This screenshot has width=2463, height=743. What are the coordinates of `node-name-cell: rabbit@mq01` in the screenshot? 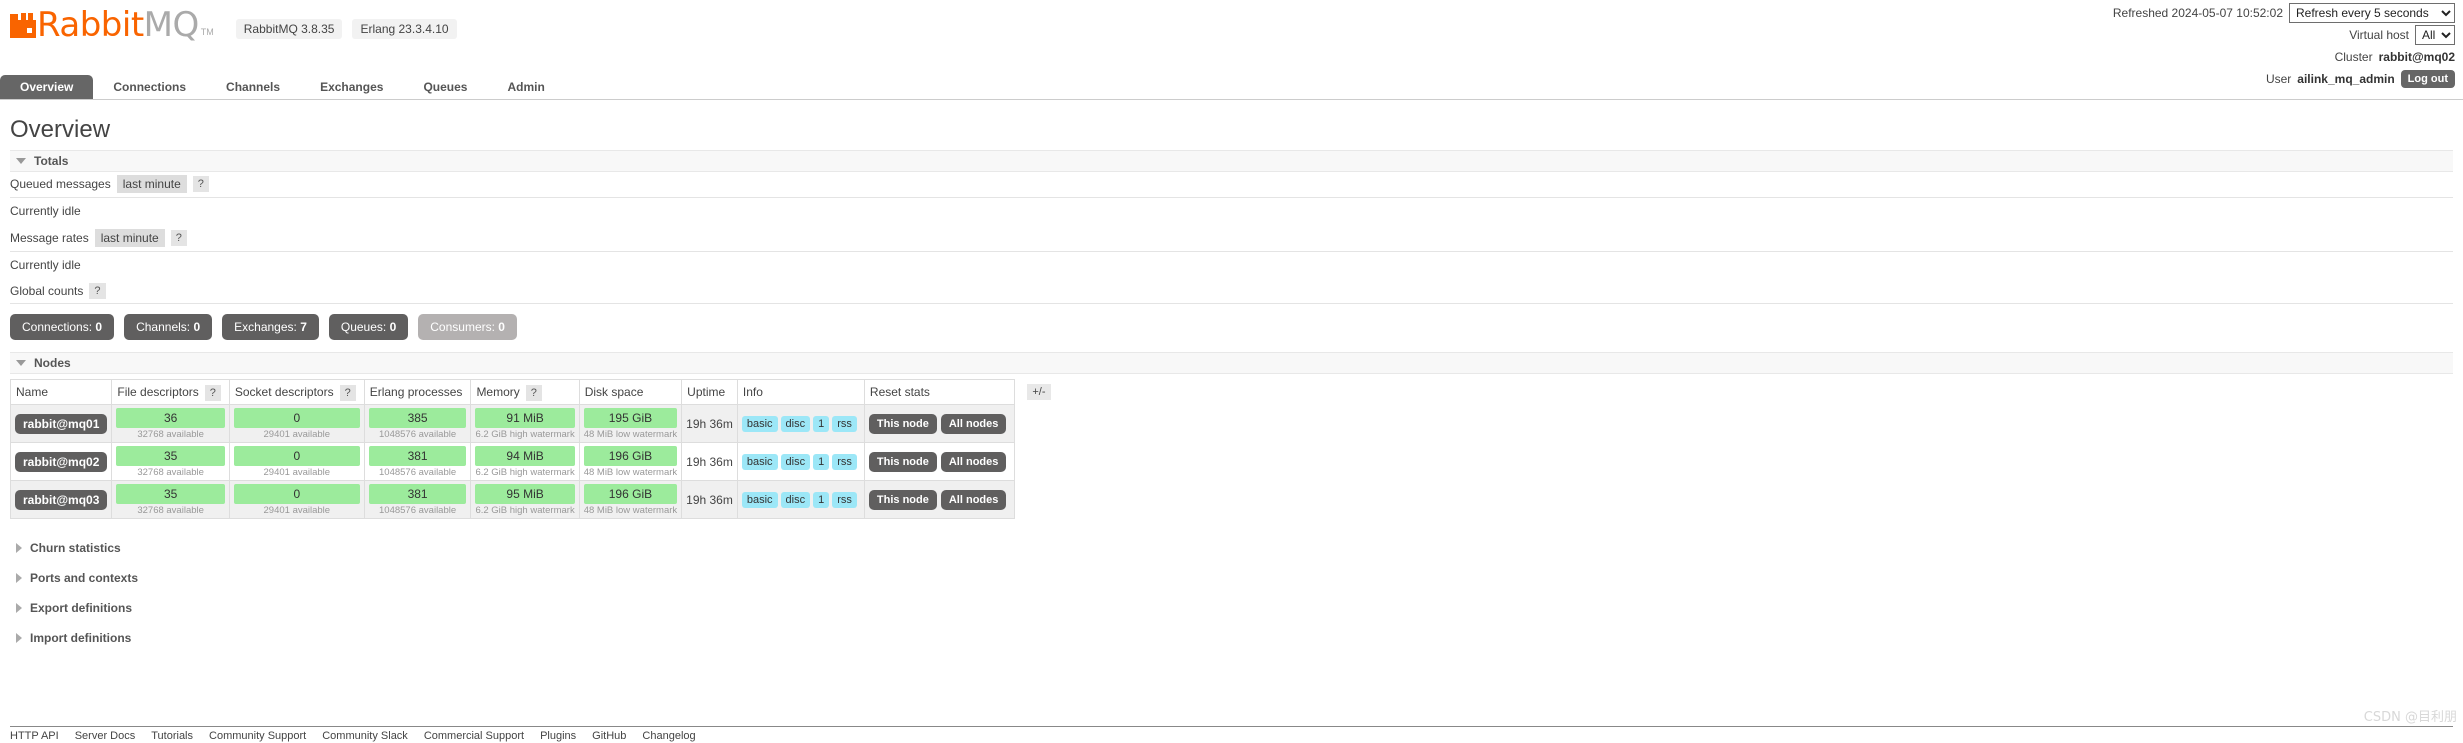 It's located at (61, 423).